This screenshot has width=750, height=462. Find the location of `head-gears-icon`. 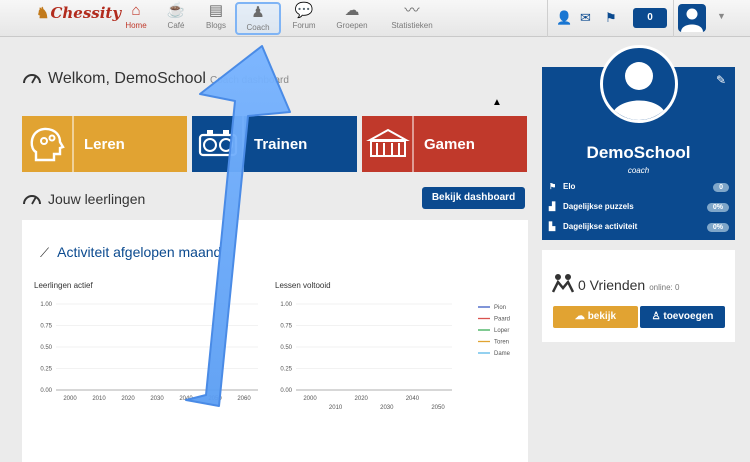

head-gears-icon is located at coordinates (47, 144).